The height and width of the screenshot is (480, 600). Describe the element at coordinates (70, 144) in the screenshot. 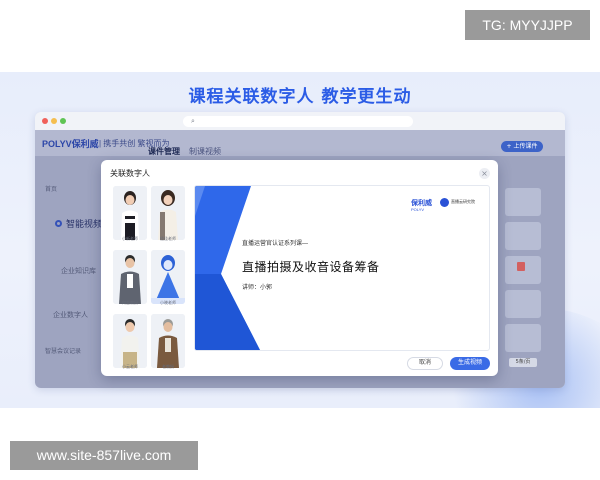

I see `polyv-logo: POLYV保利威` at that location.